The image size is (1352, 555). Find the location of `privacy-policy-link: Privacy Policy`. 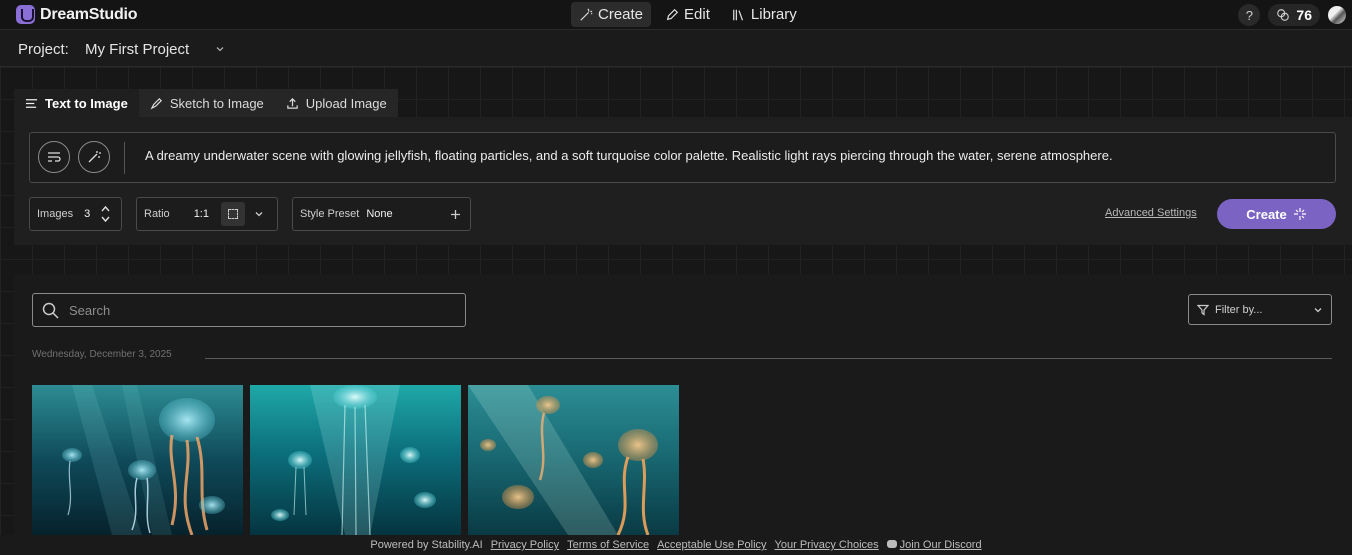

privacy-policy-link: Privacy Policy is located at coordinates (525, 545).